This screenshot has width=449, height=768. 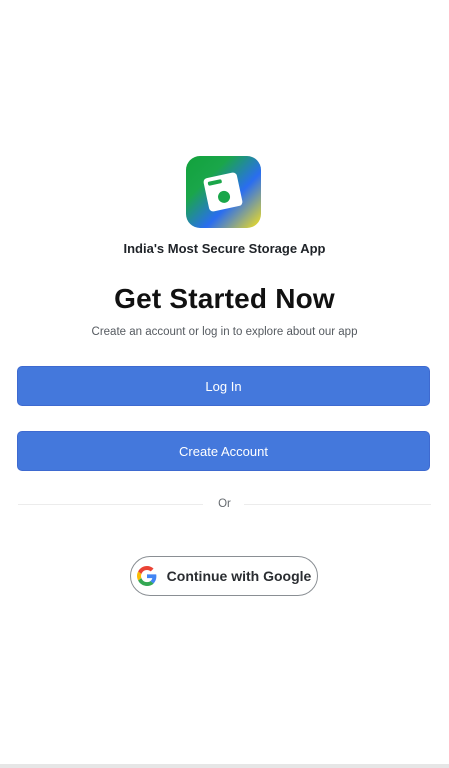 What do you see at coordinates (337, 504) in the screenshot?
I see `divider-right` at bounding box center [337, 504].